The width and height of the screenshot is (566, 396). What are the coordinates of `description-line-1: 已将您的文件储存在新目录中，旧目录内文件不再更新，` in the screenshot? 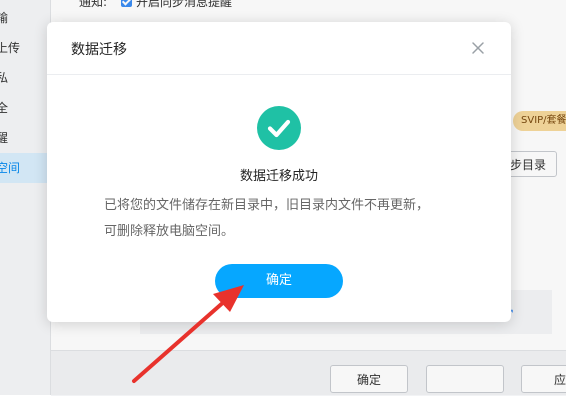 It's located at (267, 205).